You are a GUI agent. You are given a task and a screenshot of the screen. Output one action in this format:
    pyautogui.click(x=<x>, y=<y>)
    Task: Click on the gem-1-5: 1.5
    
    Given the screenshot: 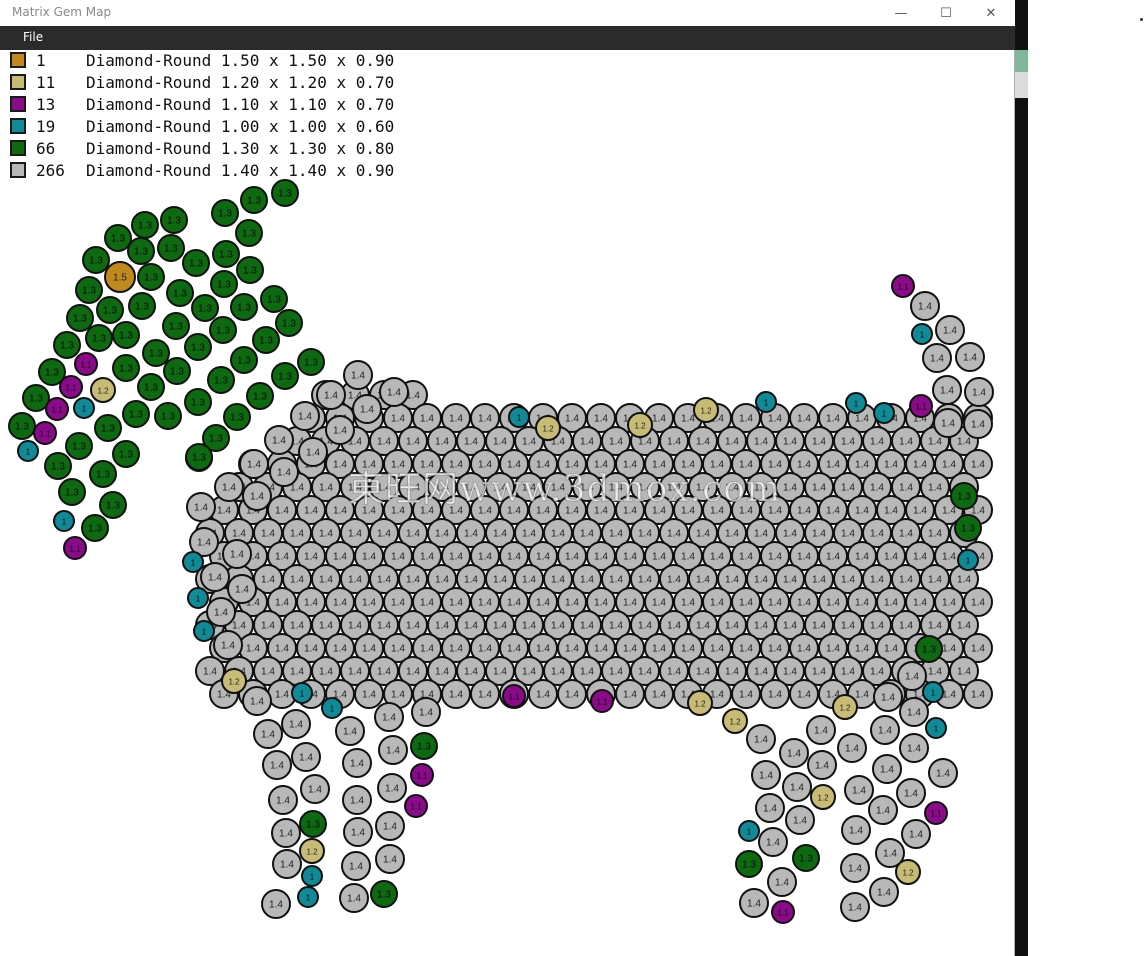 What is the action you would take?
    pyautogui.click(x=120, y=277)
    